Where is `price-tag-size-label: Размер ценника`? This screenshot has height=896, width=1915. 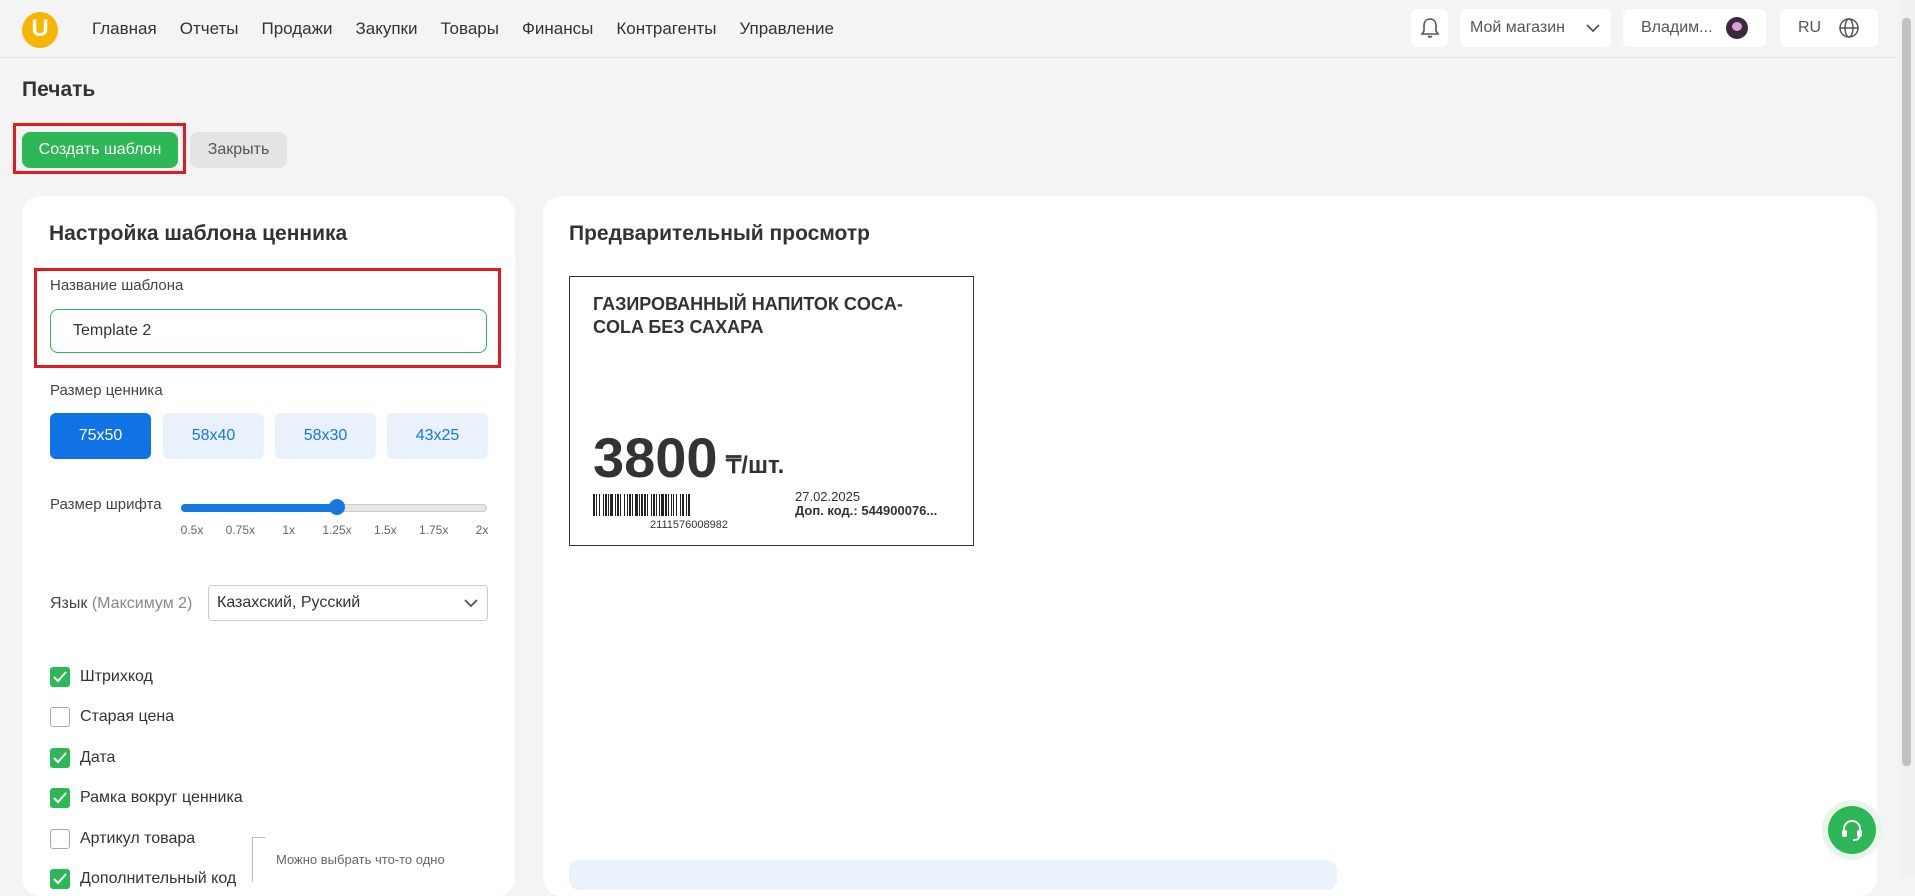 price-tag-size-label: Размер ценника is located at coordinates (106, 390).